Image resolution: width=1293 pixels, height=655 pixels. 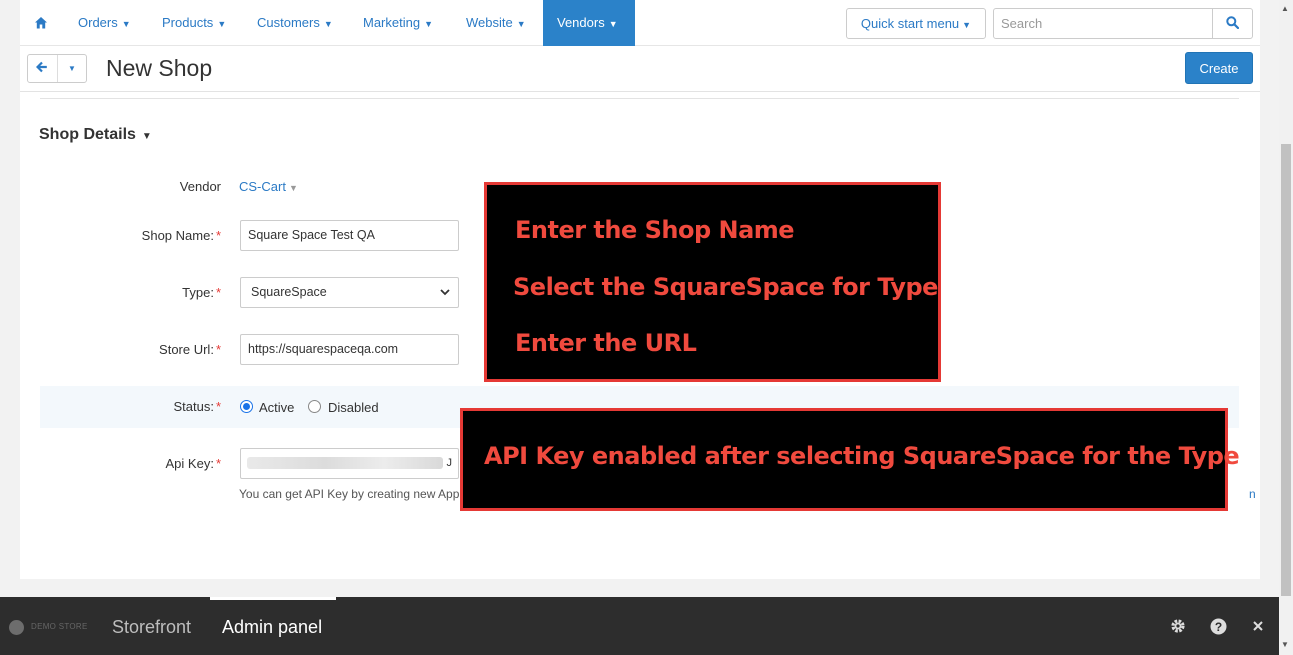 What do you see at coordinates (190, 349) in the screenshot?
I see `store-url-label: Store Url: *` at bounding box center [190, 349].